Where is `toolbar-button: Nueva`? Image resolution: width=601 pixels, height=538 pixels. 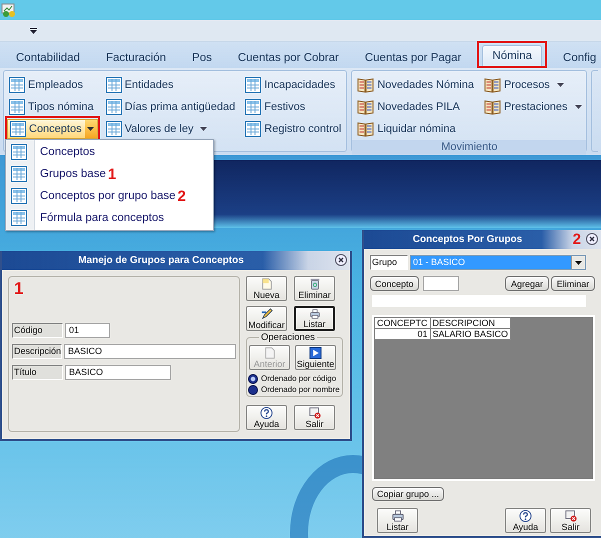 toolbar-button: Nueva is located at coordinates (266, 288).